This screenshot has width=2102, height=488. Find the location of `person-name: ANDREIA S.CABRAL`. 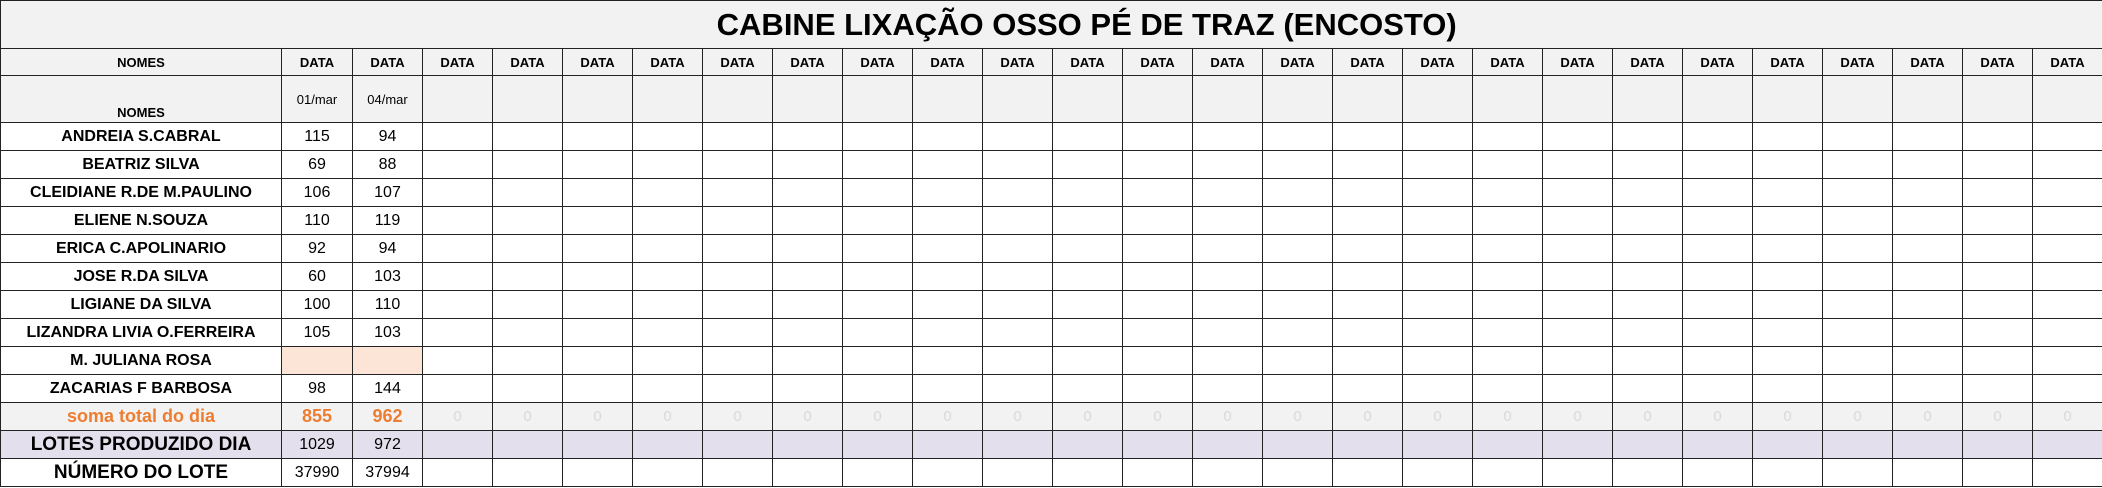

person-name: ANDREIA S.CABRAL is located at coordinates (141, 136).